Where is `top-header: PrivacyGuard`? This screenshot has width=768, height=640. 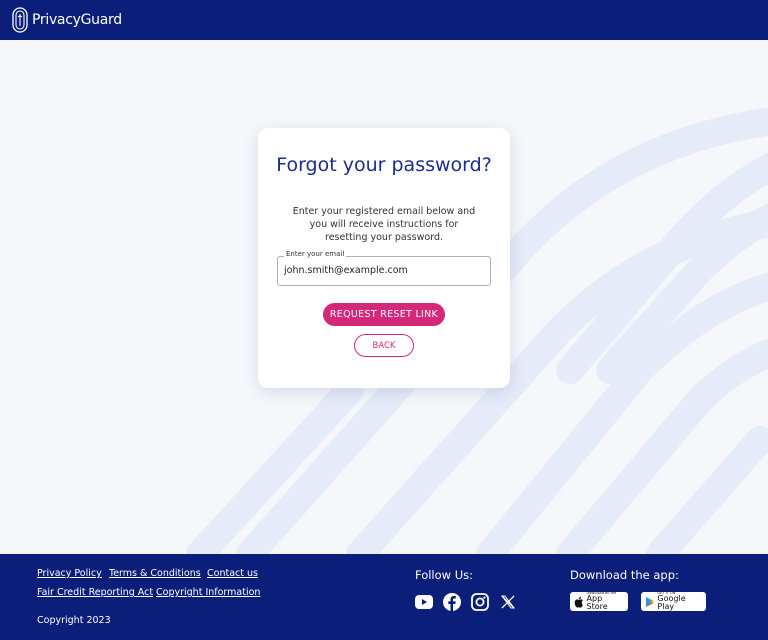
top-header: PrivacyGuard is located at coordinates (384, 20).